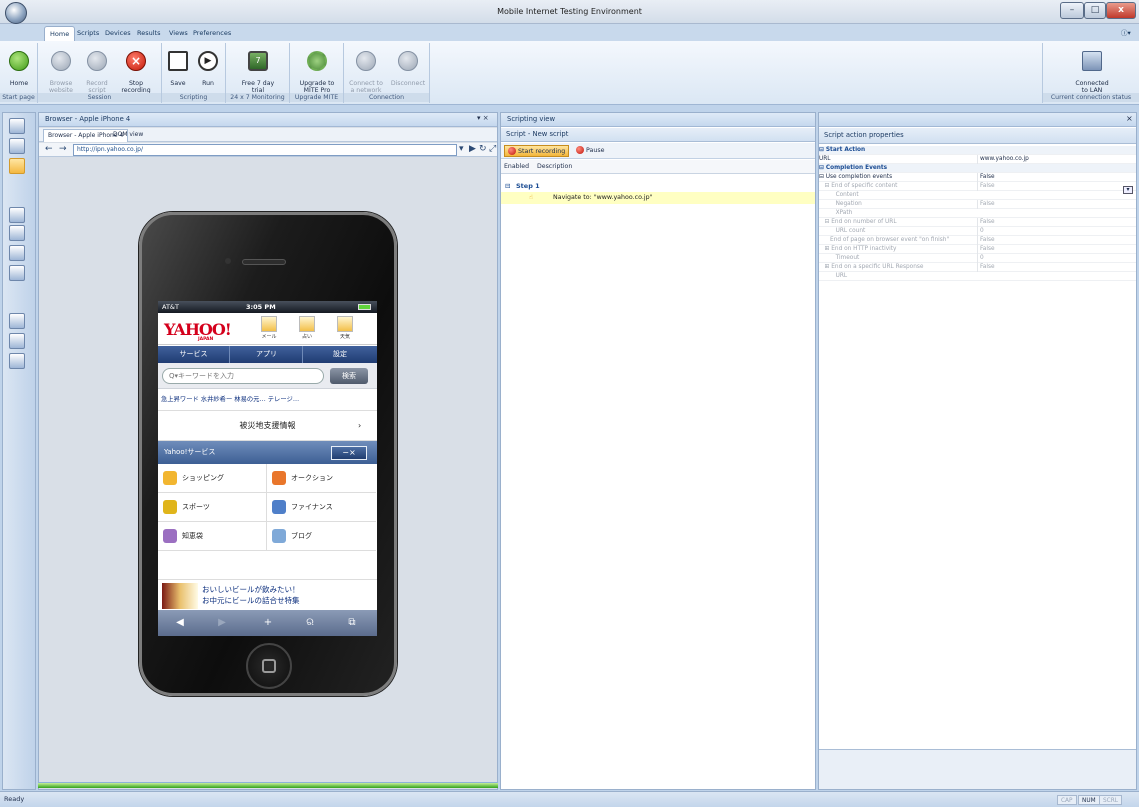 This screenshot has height=807, width=1139. Describe the element at coordinates (512, 151) in the screenshot. I see `record-dot-icon` at that location.